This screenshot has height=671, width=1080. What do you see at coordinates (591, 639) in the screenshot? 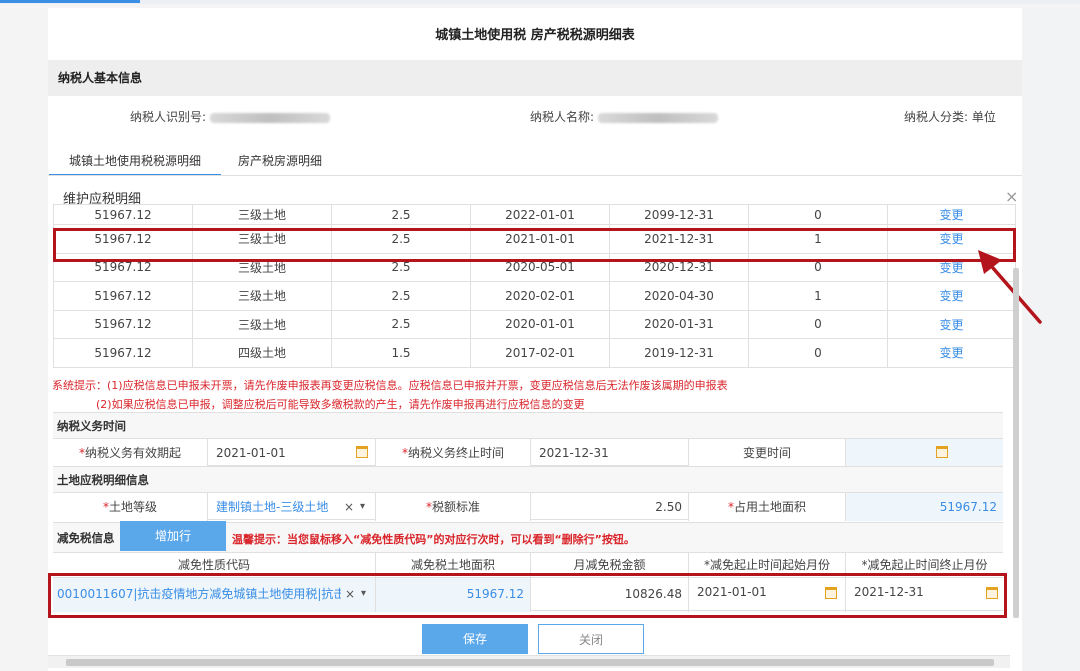
I see `close-button: 关闭` at bounding box center [591, 639].